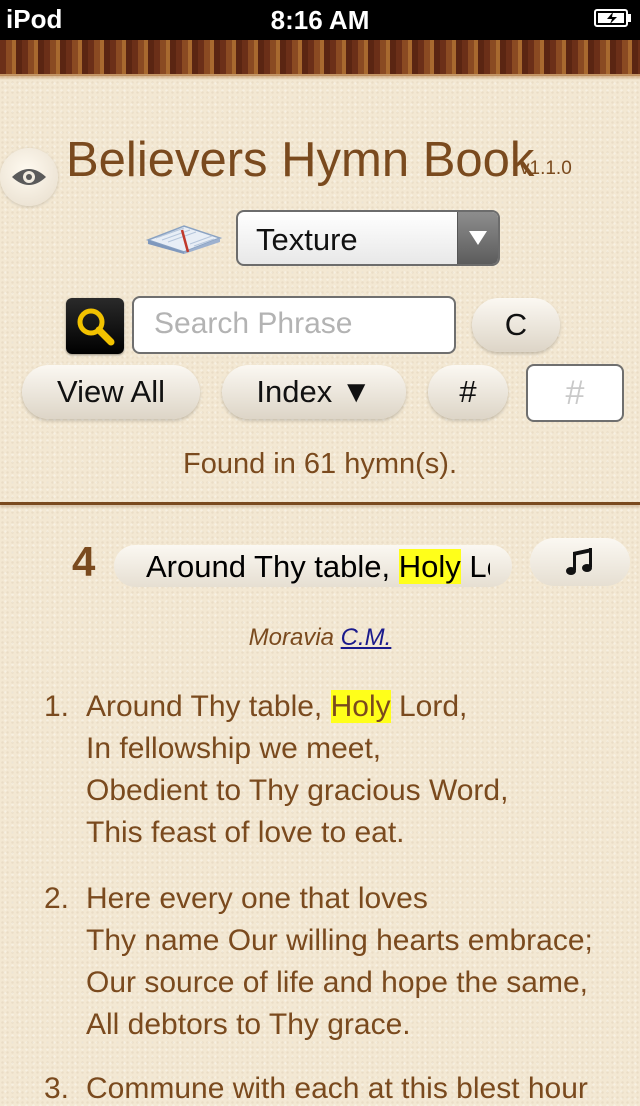 The height and width of the screenshot is (1106, 640). Describe the element at coordinates (546, 168) in the screenshot. I see `app-version: v1.1.0` at that location.